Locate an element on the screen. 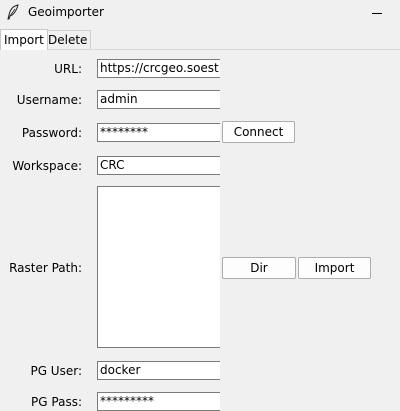 This screenshot has height=411, width=400. tab-import: Import is located at coordinates (24, 39).